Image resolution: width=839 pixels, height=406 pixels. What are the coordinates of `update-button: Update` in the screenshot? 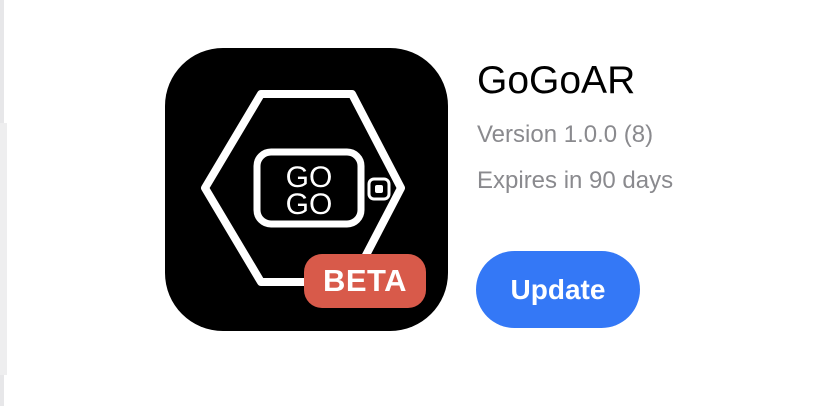 It's located at (558, 289).